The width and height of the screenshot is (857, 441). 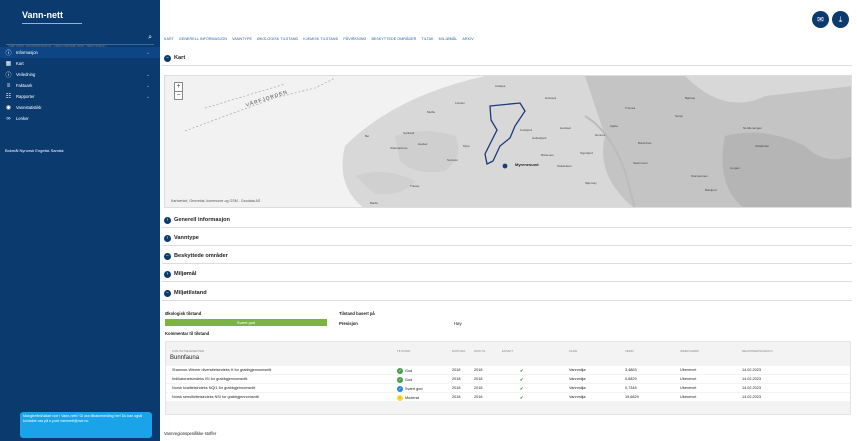 What do you see at coordinates (34, 150) in the screenshot?
I see `language-selector: Bokmål Nynorsk Engelsk Samisk` at bounding box center [34, 150].